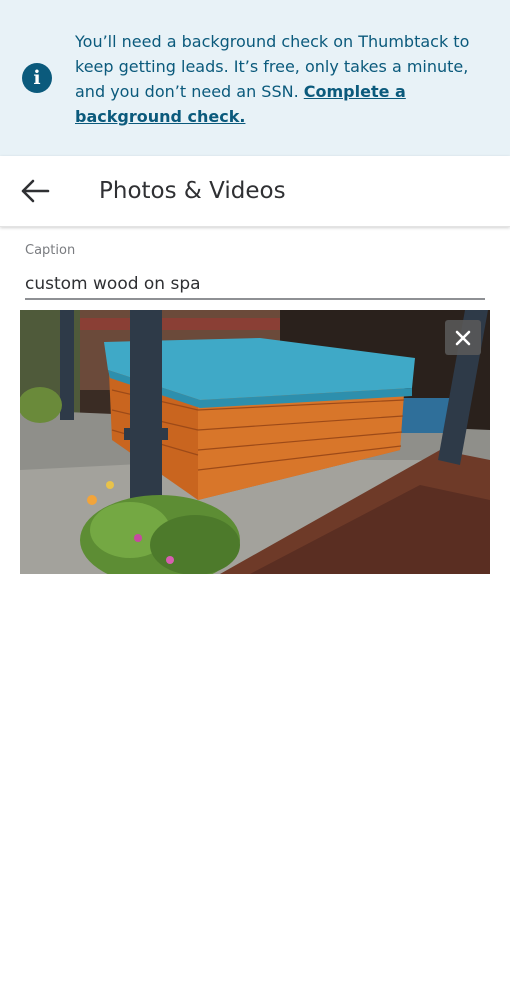  I want to click on close-icon, so click(463, 338).